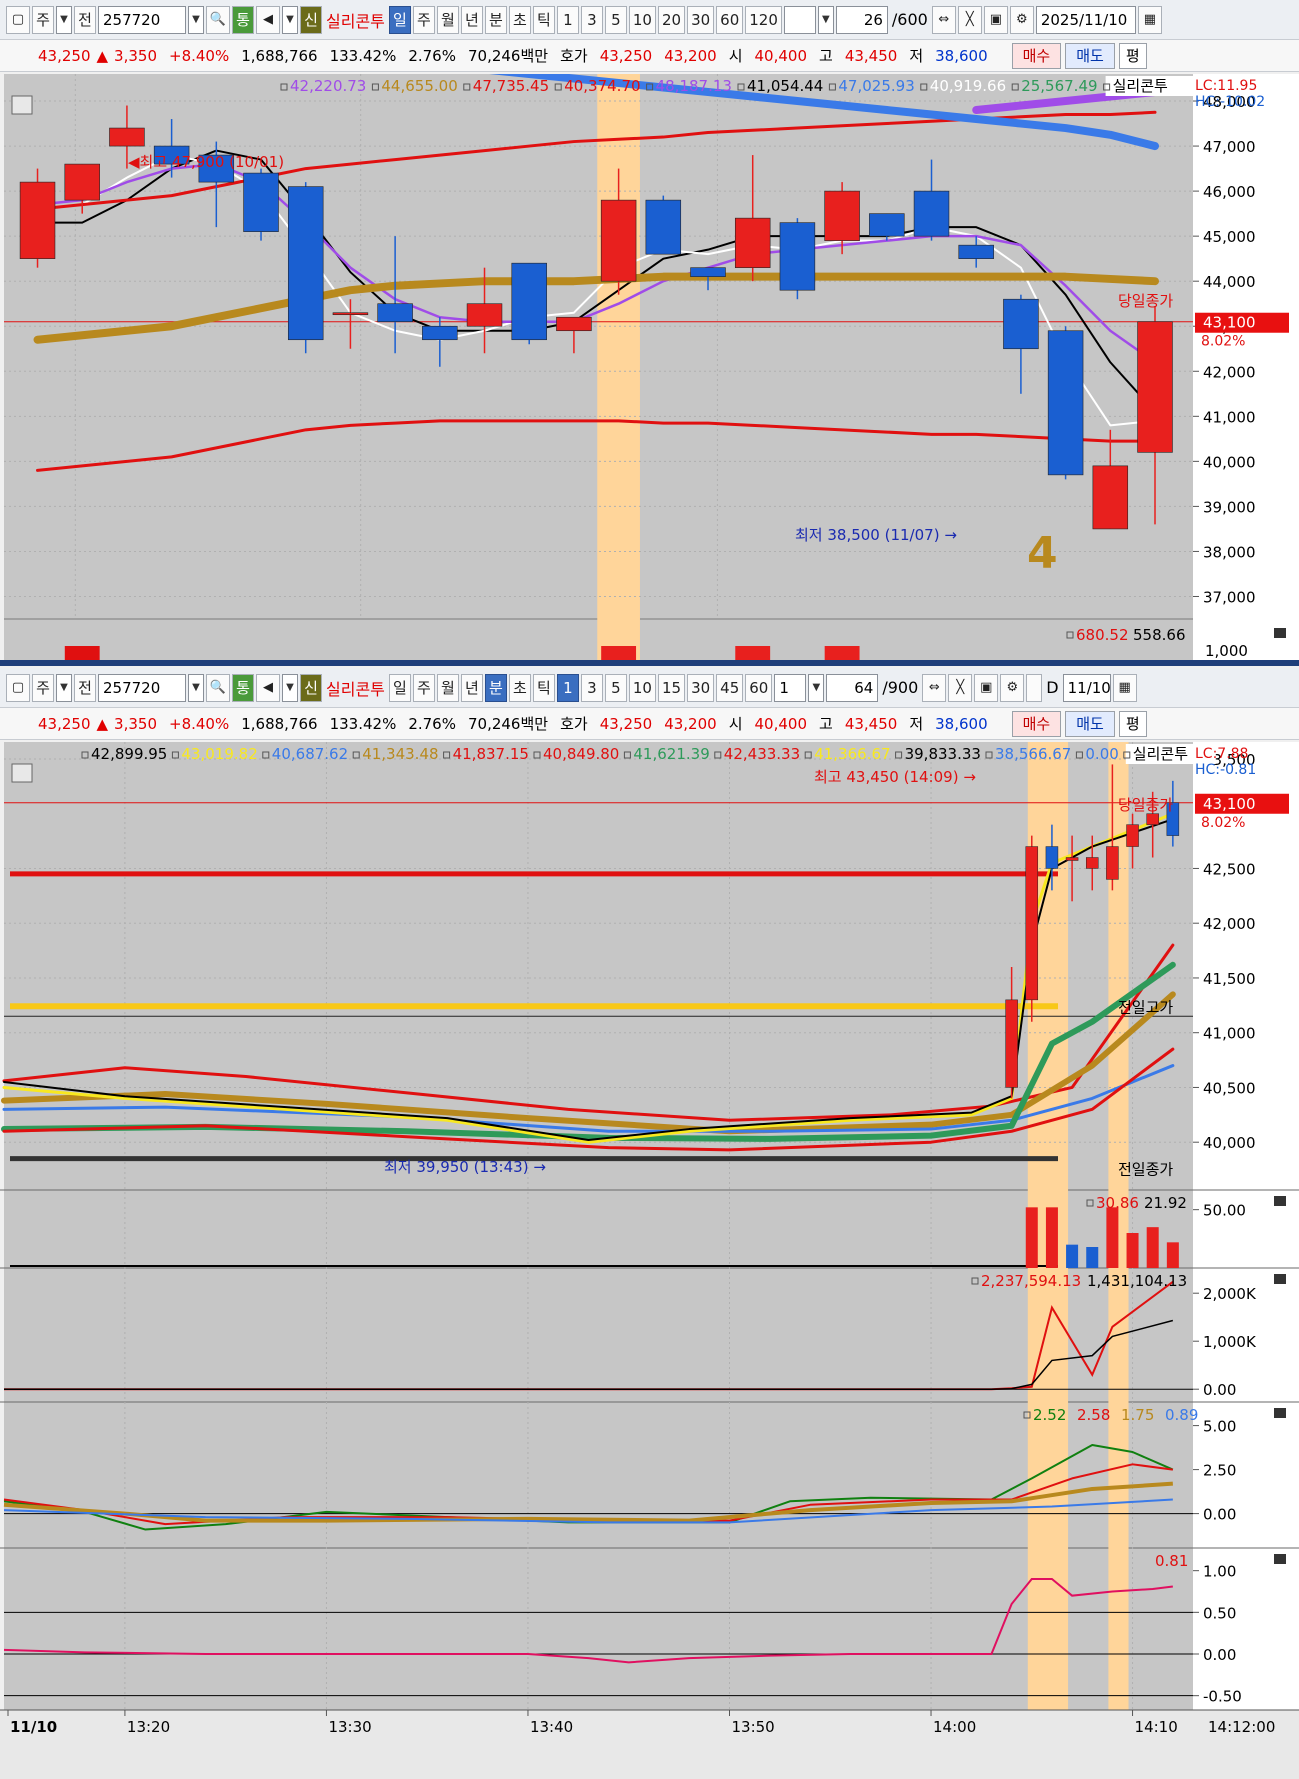 This screenshot has height=1779, width=1299. I want to click on blank-input, so click(799, 19).